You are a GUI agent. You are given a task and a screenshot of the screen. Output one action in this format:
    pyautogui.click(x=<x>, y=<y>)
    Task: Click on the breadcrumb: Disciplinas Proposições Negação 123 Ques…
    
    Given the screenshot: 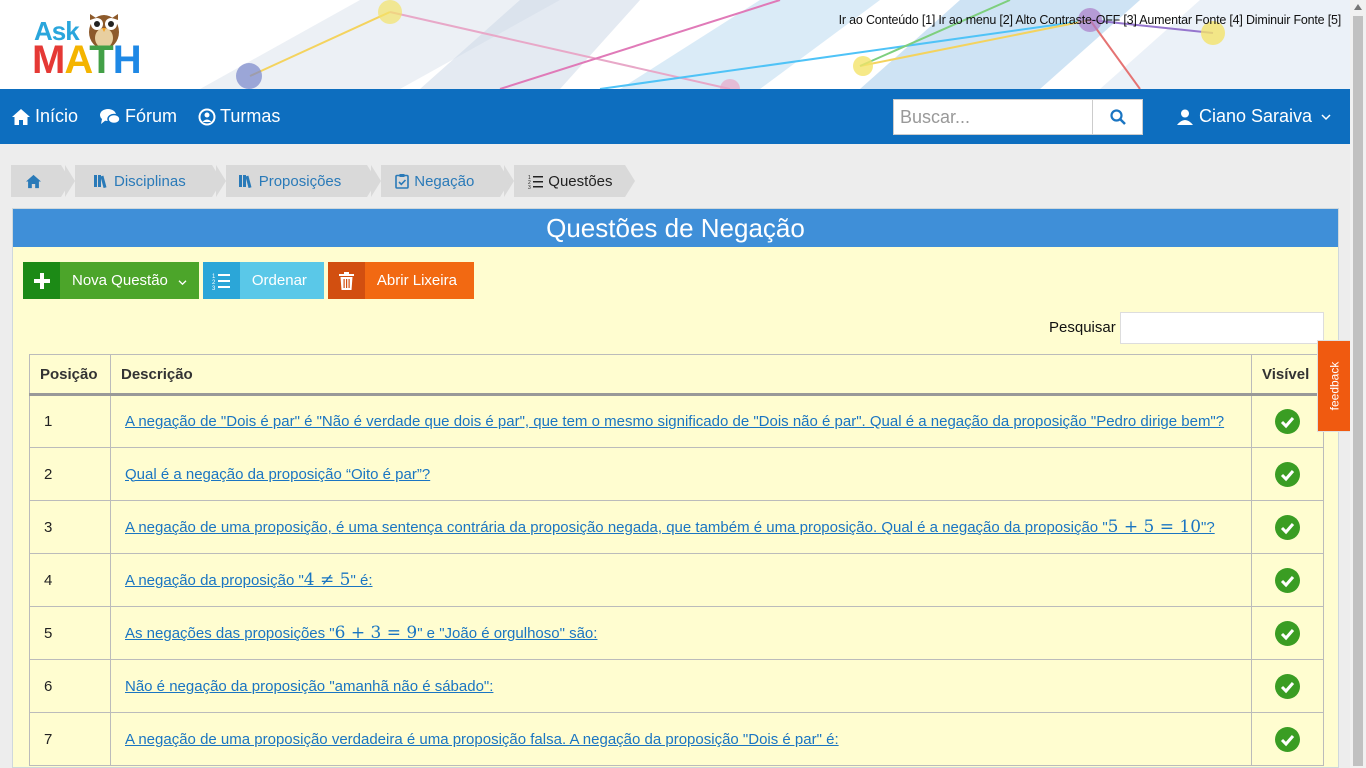 What is the action you would take?
    pyautogui.click(x=323, y=181)
    